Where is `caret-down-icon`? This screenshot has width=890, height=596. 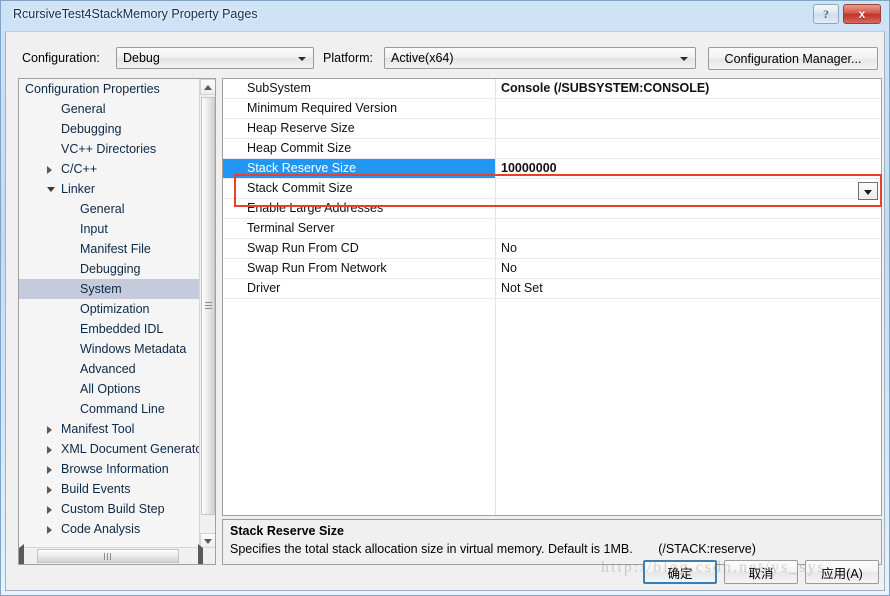 caret-down-icon is located at coordinates (208, 541).